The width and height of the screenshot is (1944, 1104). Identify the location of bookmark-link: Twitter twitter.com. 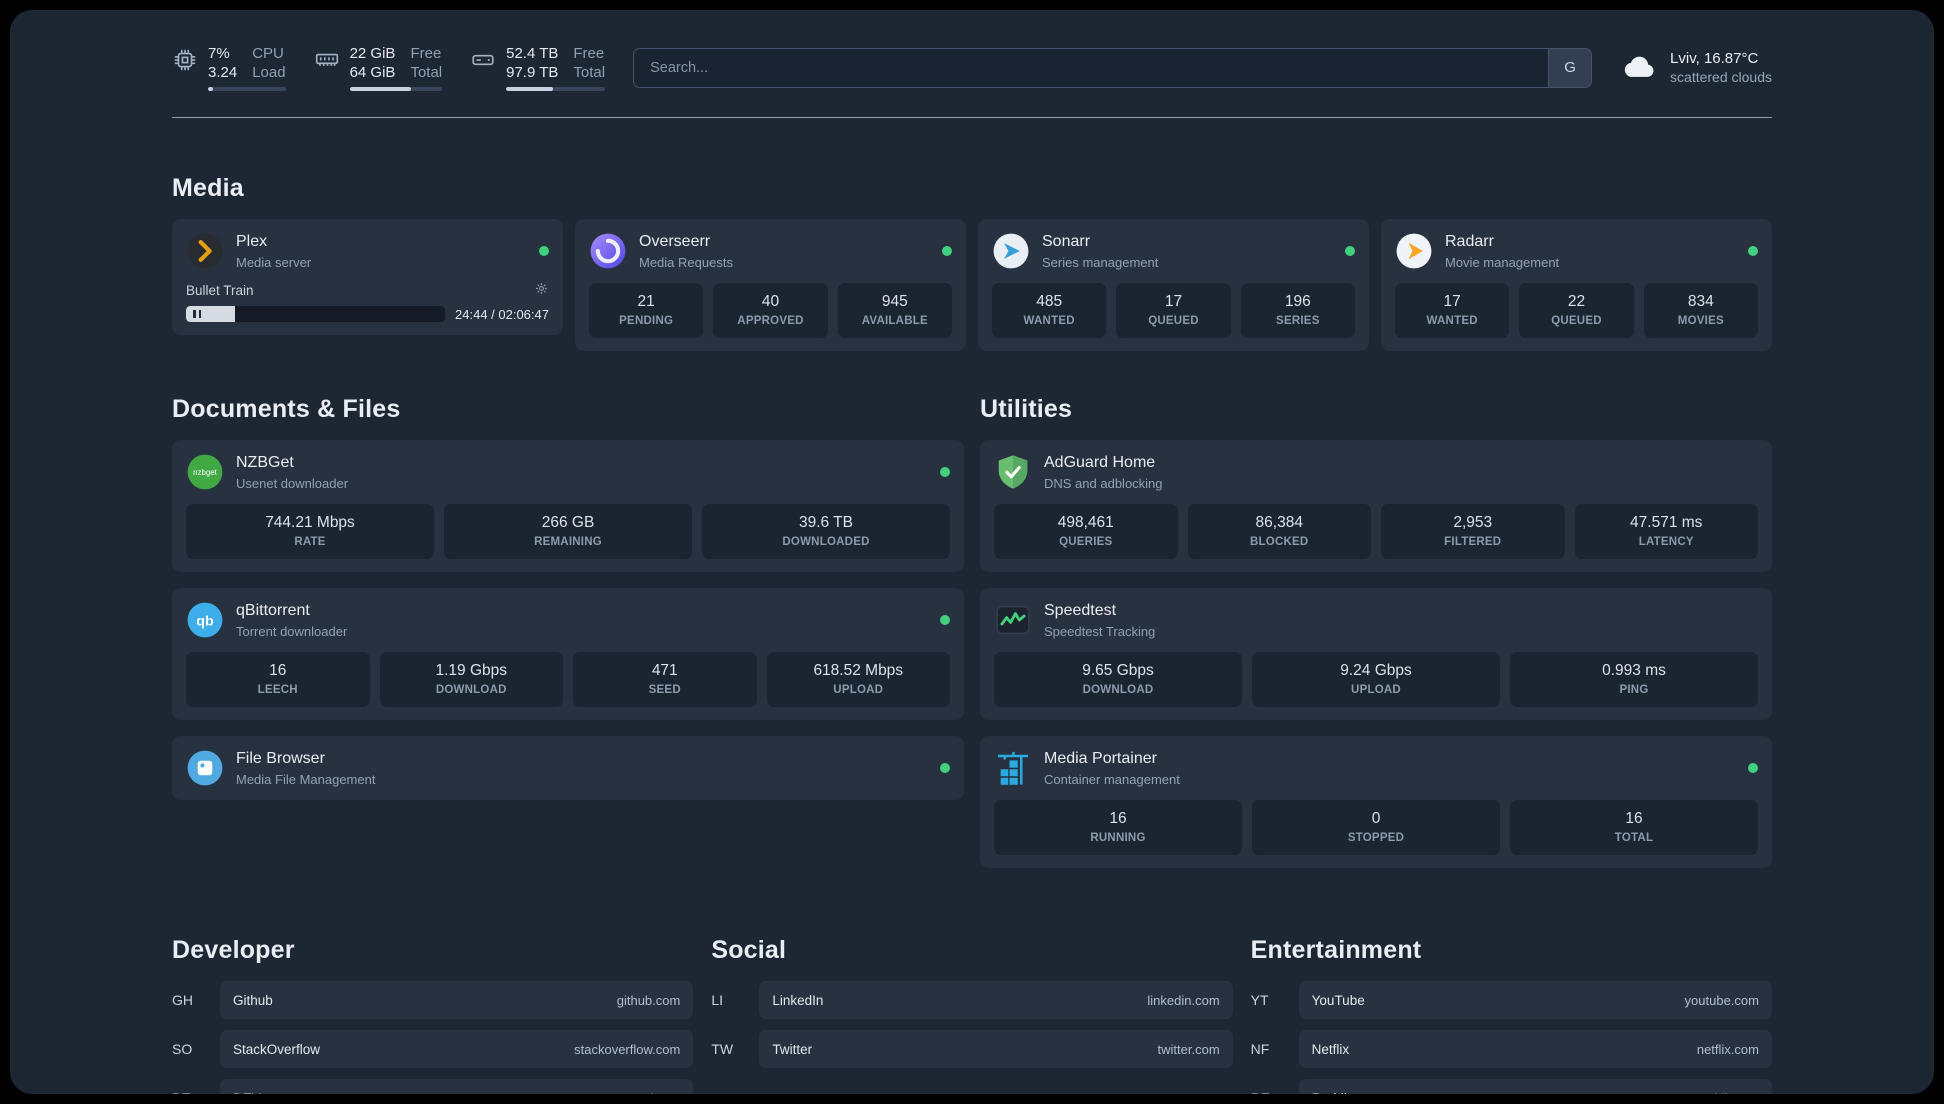
(996, 1049).